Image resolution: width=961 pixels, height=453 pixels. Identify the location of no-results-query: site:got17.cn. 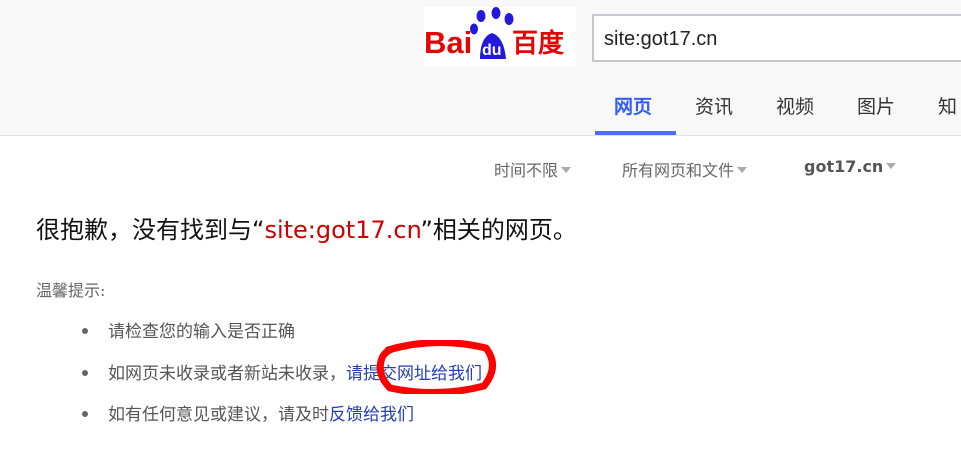
(342, 230).